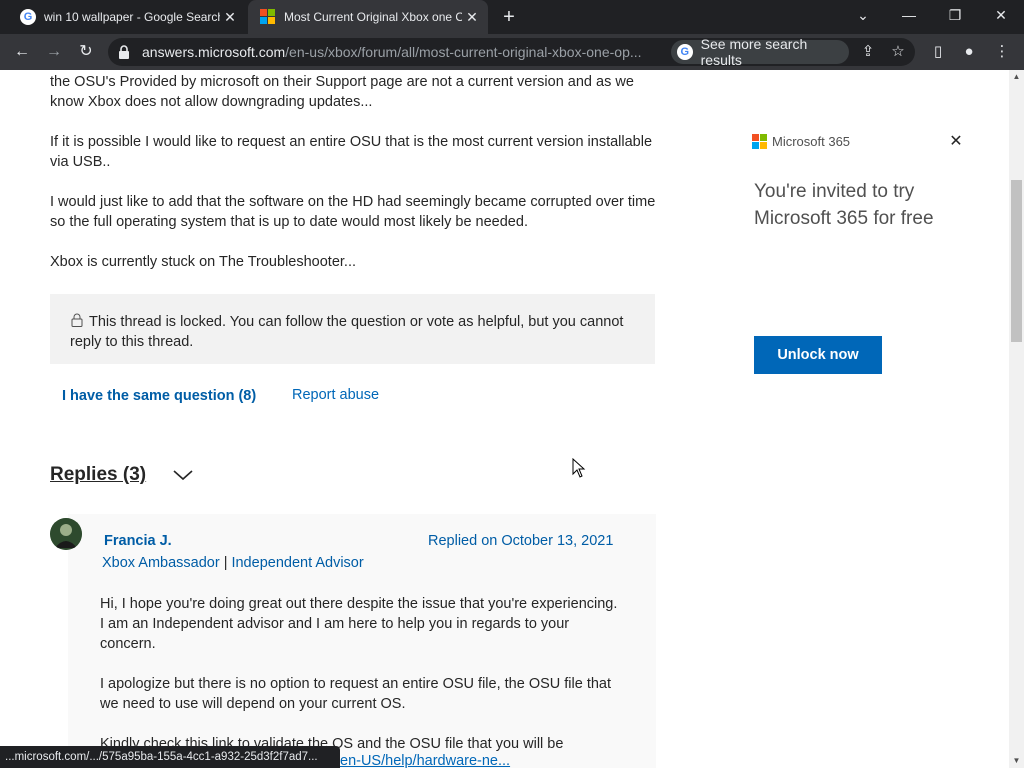 This screenshot has height=768, width=1024. I want to click on search-chip-label: See more search results, so click(754, 52).